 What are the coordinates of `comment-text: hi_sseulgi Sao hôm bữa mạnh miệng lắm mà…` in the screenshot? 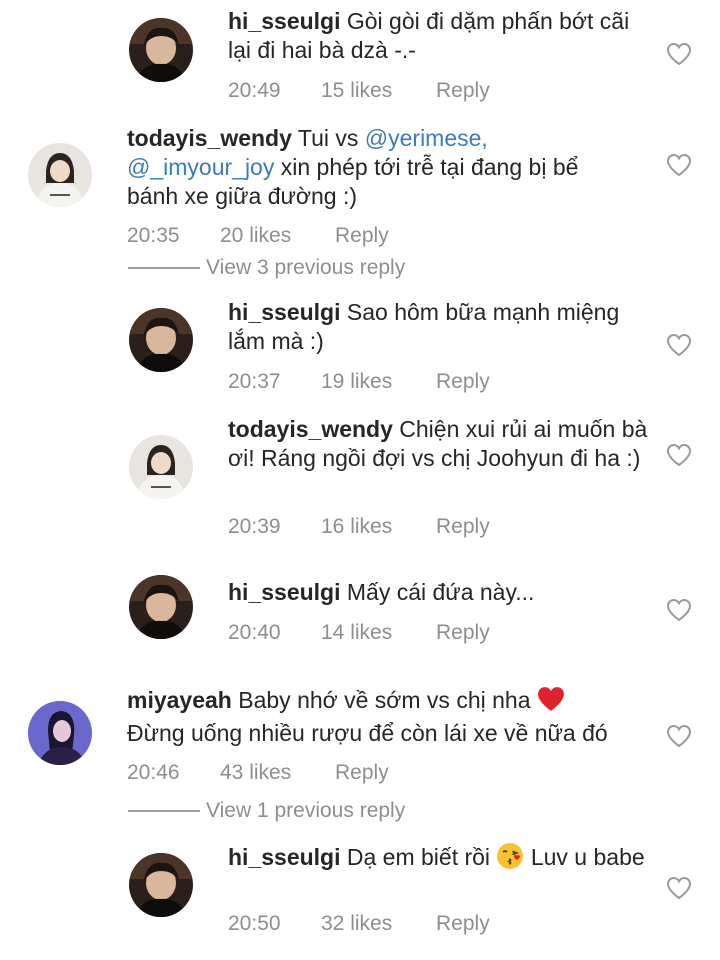 It's located at (438, 327).